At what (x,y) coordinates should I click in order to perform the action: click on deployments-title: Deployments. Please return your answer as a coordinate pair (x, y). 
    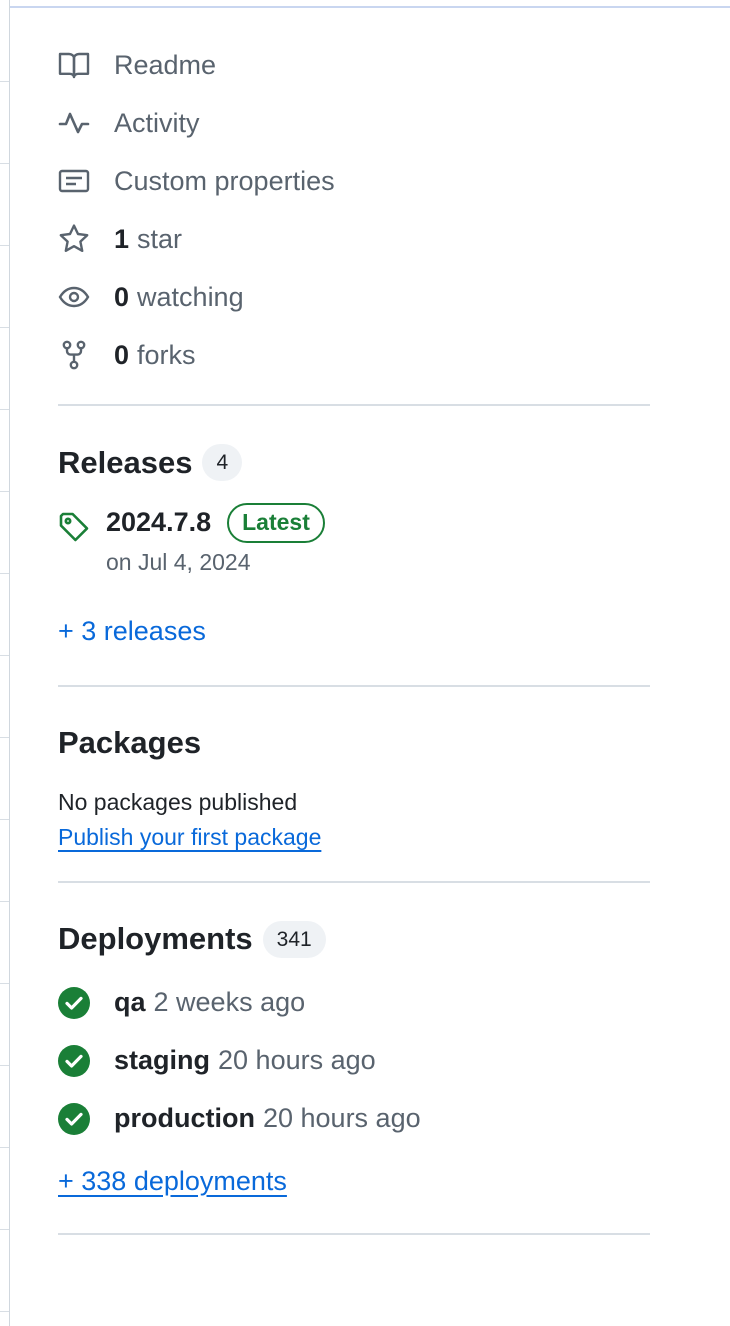
    Looking at the image, I should click on (155, 939).